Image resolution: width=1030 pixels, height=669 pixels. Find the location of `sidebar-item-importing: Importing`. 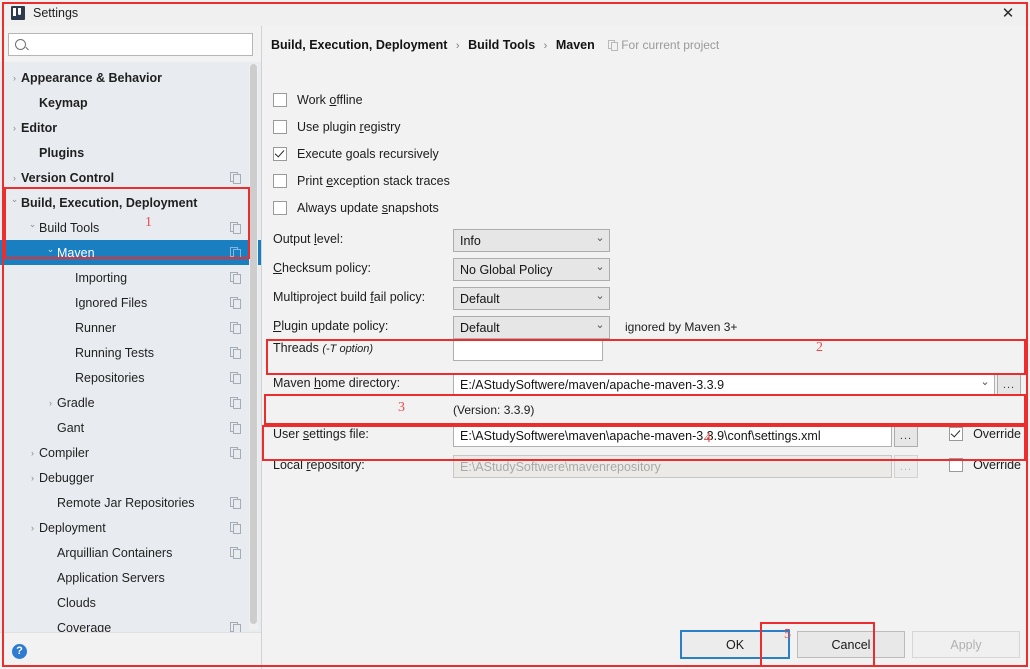

sidebar-item-importing: Importing is located at coordinates (130, 277).